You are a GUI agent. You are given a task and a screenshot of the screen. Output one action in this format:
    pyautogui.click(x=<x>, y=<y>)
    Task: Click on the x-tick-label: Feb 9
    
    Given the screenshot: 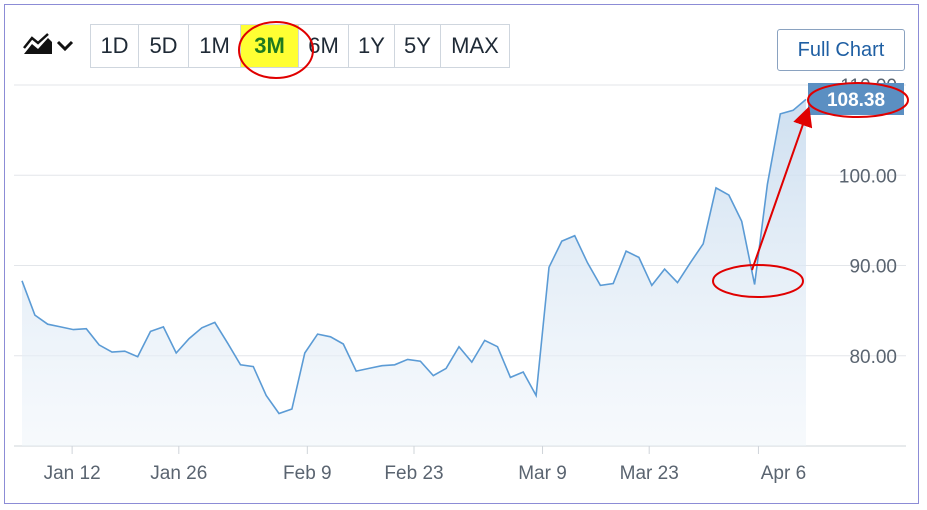 What is the action you would take?
    pyautogui.click(x=307, y=473)
    